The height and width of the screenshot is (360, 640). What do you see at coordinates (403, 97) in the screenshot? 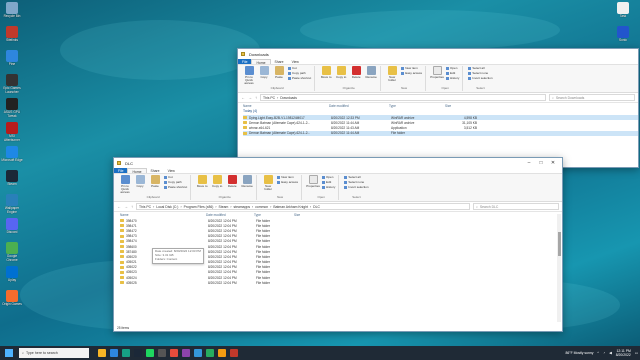
I see `path-box: This PC › Downloads` at bounding box center [403, 97].